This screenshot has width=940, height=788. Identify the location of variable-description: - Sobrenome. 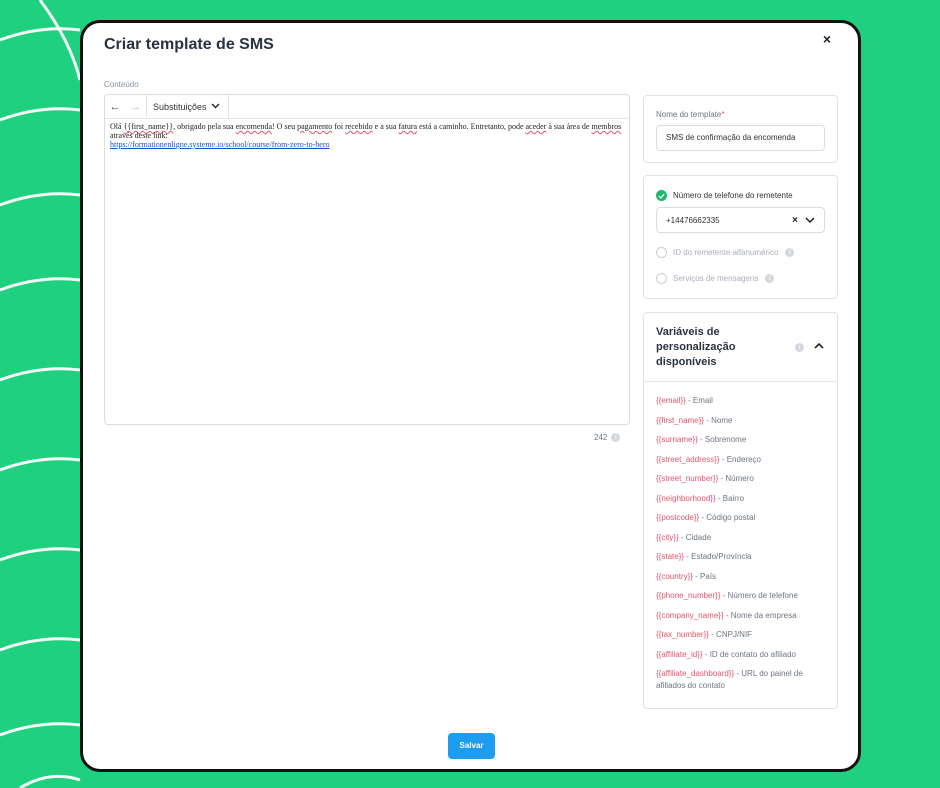
(722, 439).